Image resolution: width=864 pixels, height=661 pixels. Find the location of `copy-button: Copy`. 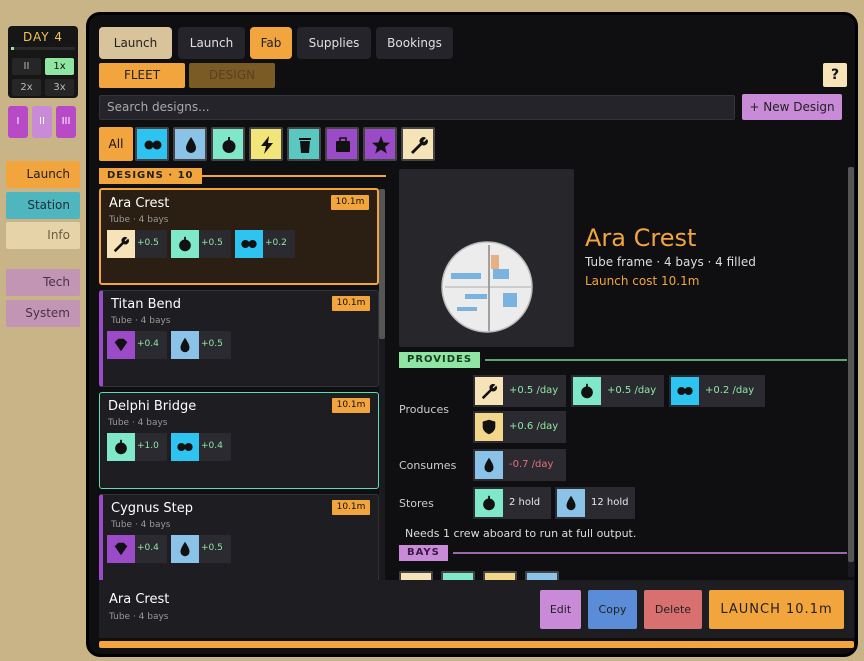

copy-button: Copy is located at coordinates (612, 609).